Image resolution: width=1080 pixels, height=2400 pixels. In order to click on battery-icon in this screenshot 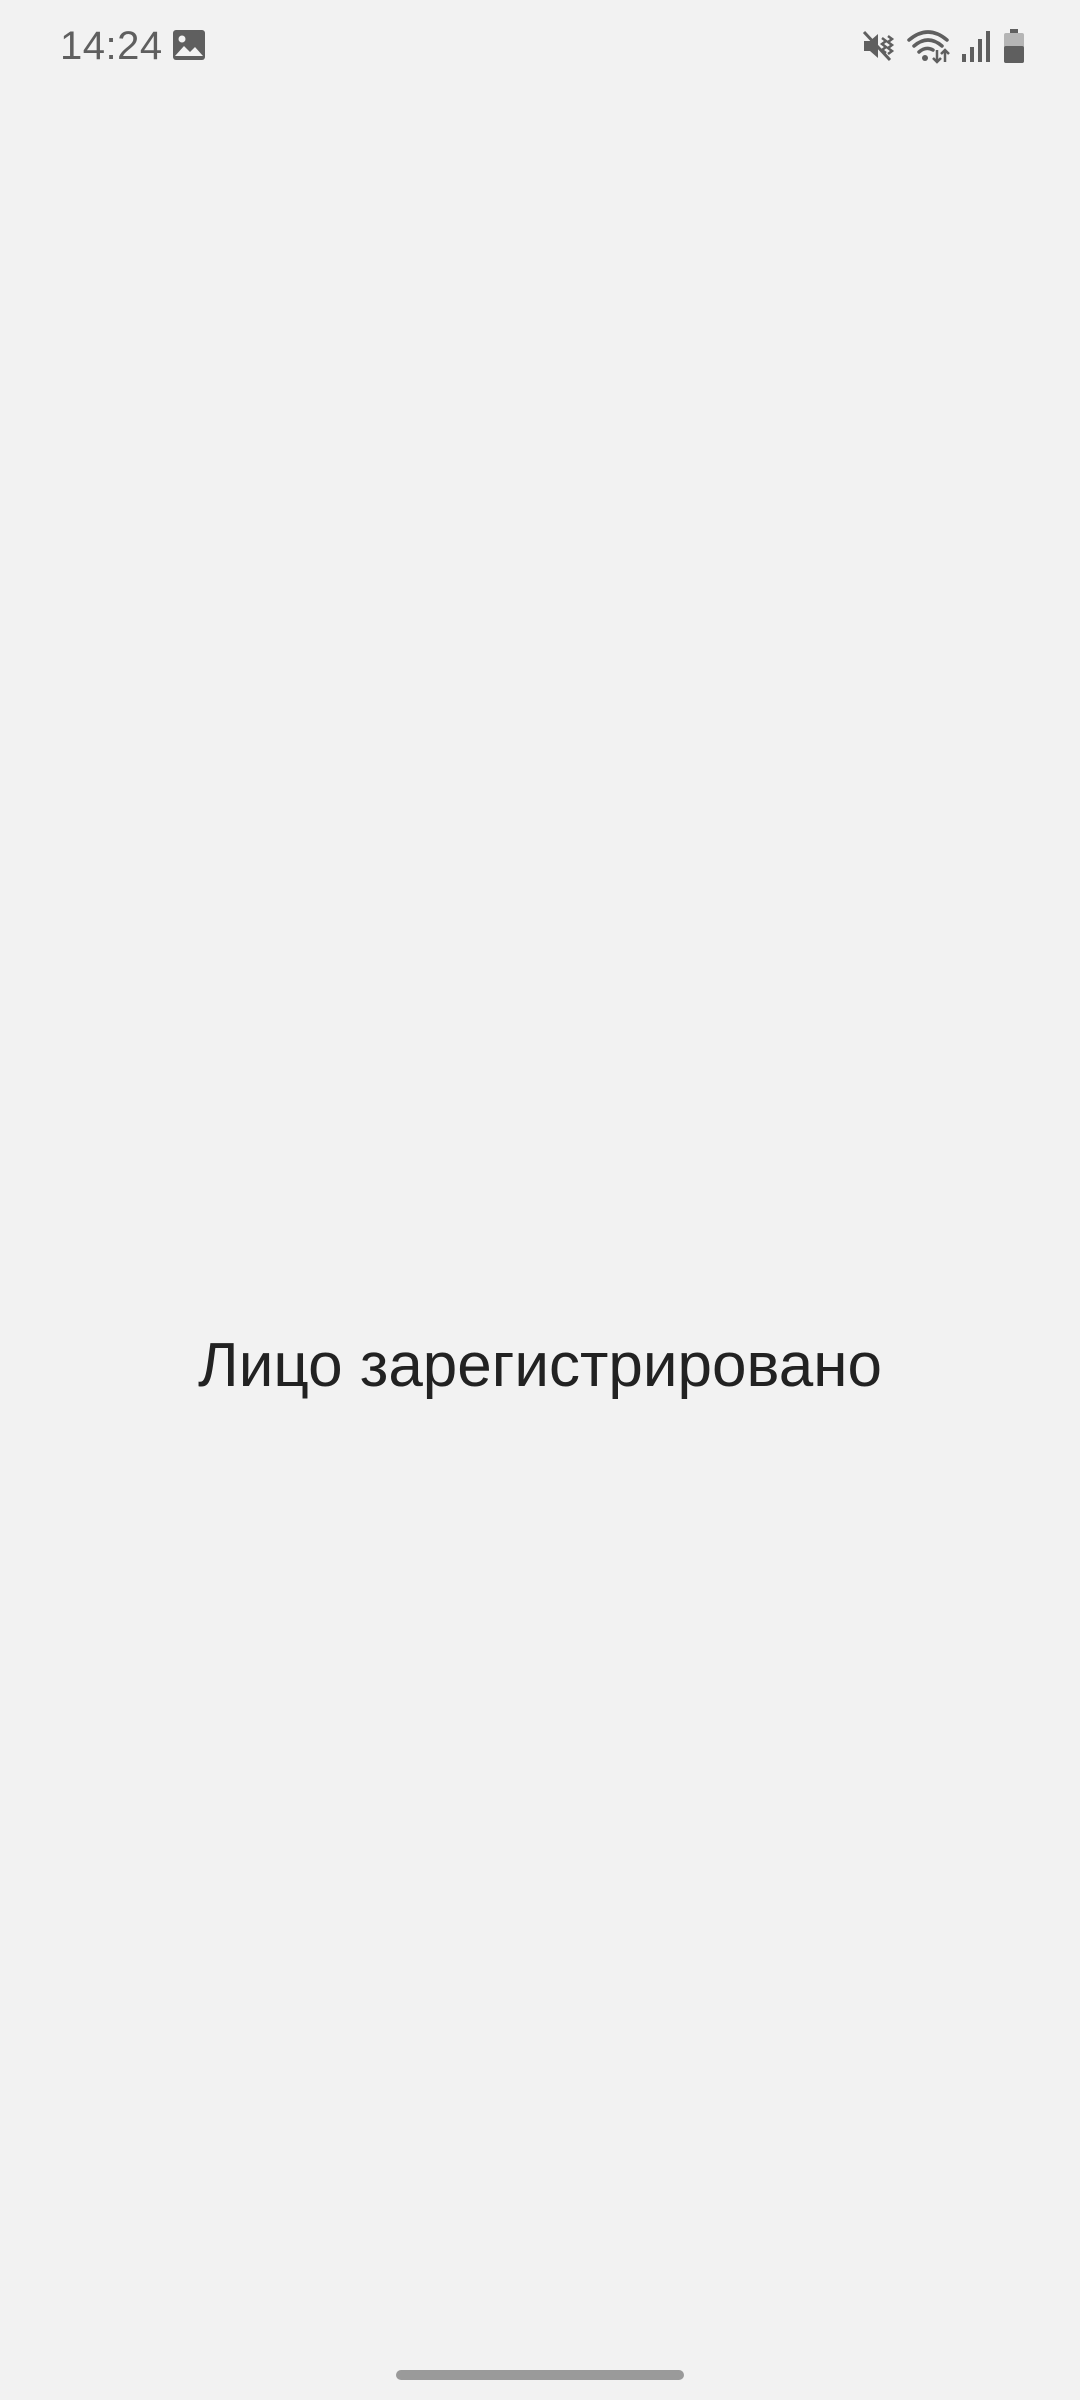, I will do `click(1014, 46)`.